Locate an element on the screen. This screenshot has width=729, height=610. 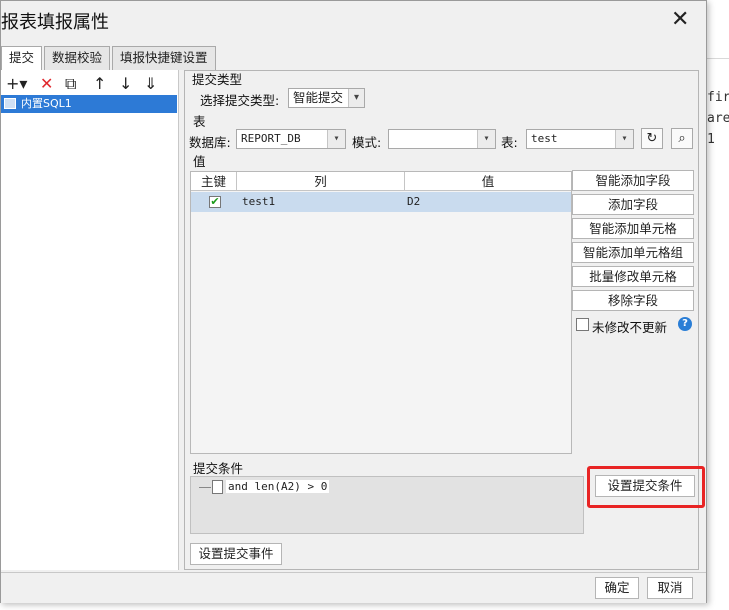
table-label: 表: is located at coordinates (509, 142).